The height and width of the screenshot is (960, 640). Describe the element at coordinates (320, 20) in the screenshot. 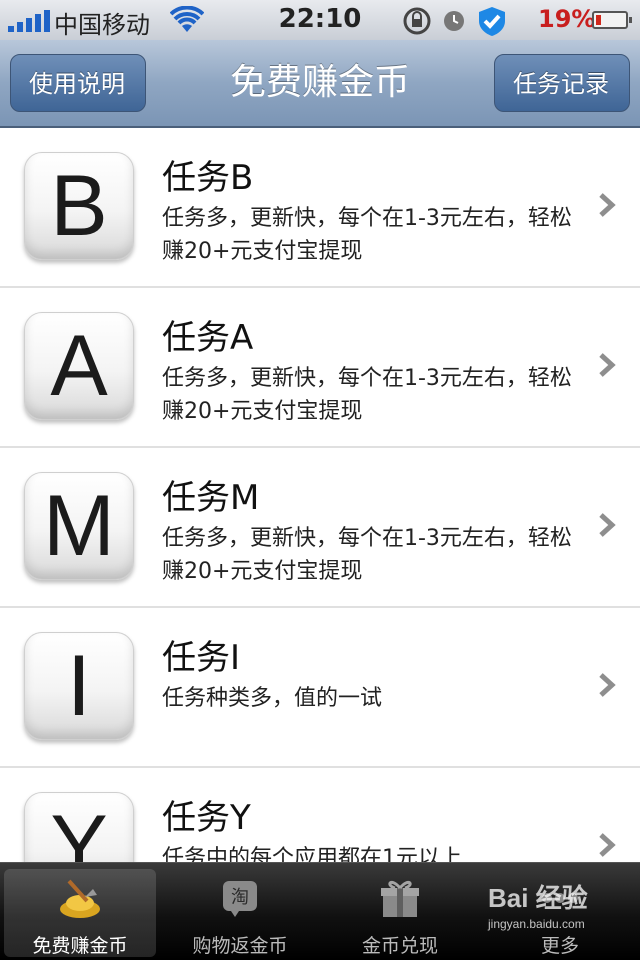

I see `status-bar: 中国移动 22:10 19%` at that location.